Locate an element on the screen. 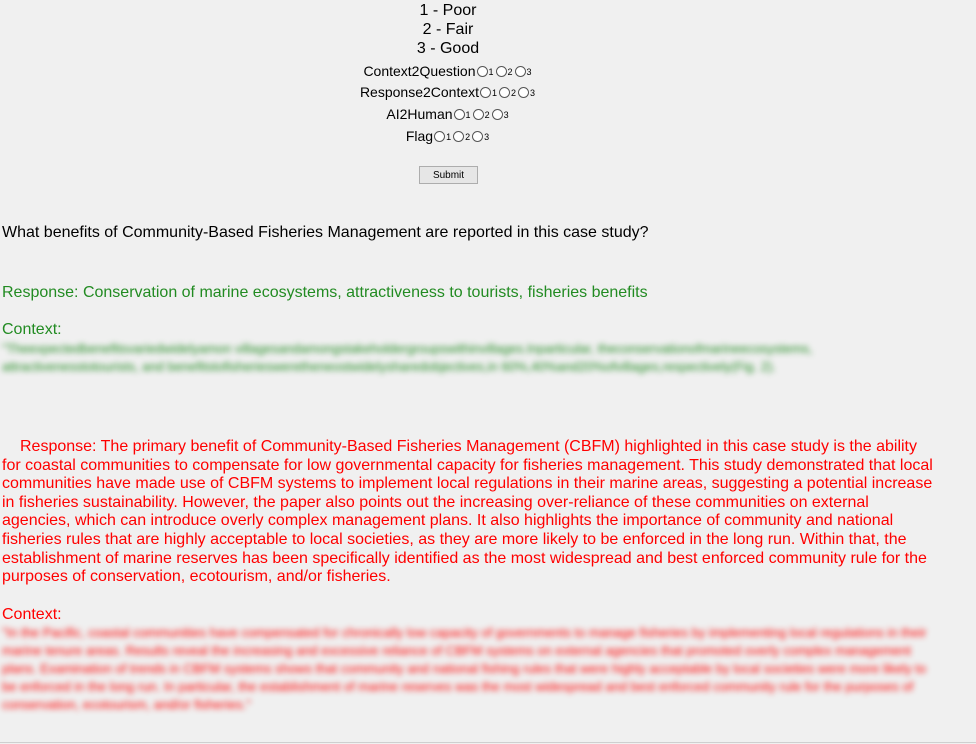 This screenshot has width=976, height=744. submit-button: Submit is located at coordinates (448, 175).